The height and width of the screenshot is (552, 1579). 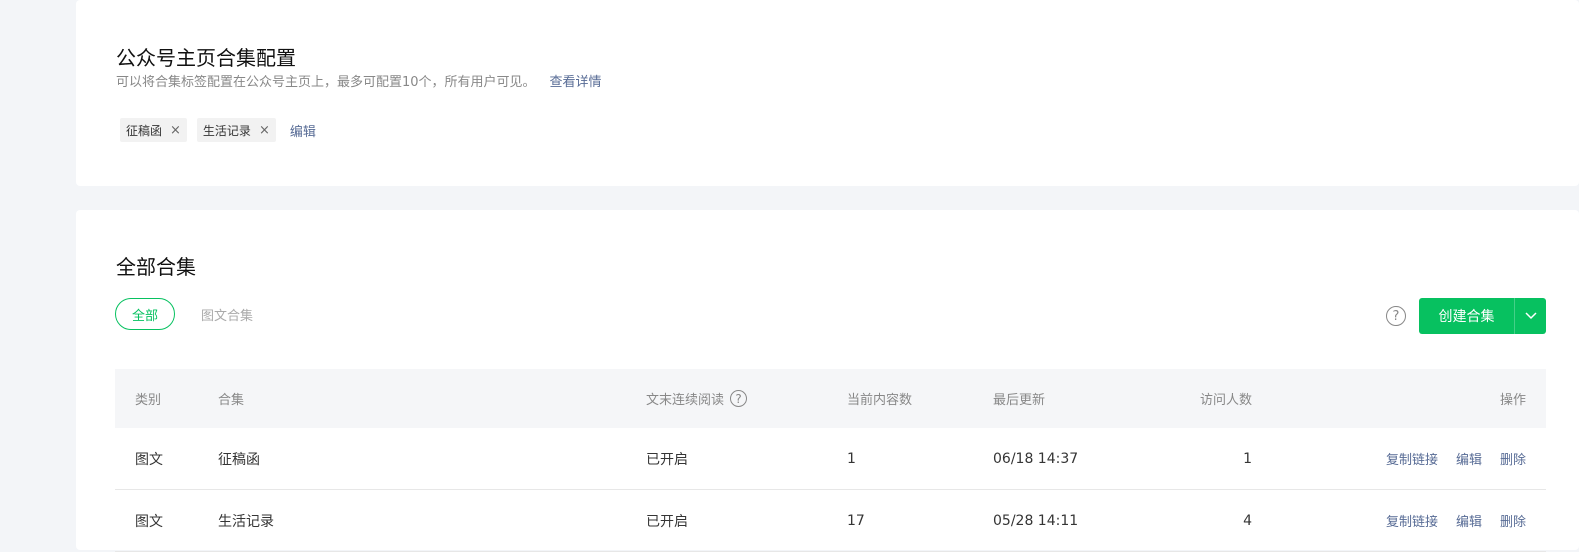 What do you see at coordinates (303, 130) in the screenshot?
I see `edit-tags-link: 编辑` at bounding box center [303, 130].